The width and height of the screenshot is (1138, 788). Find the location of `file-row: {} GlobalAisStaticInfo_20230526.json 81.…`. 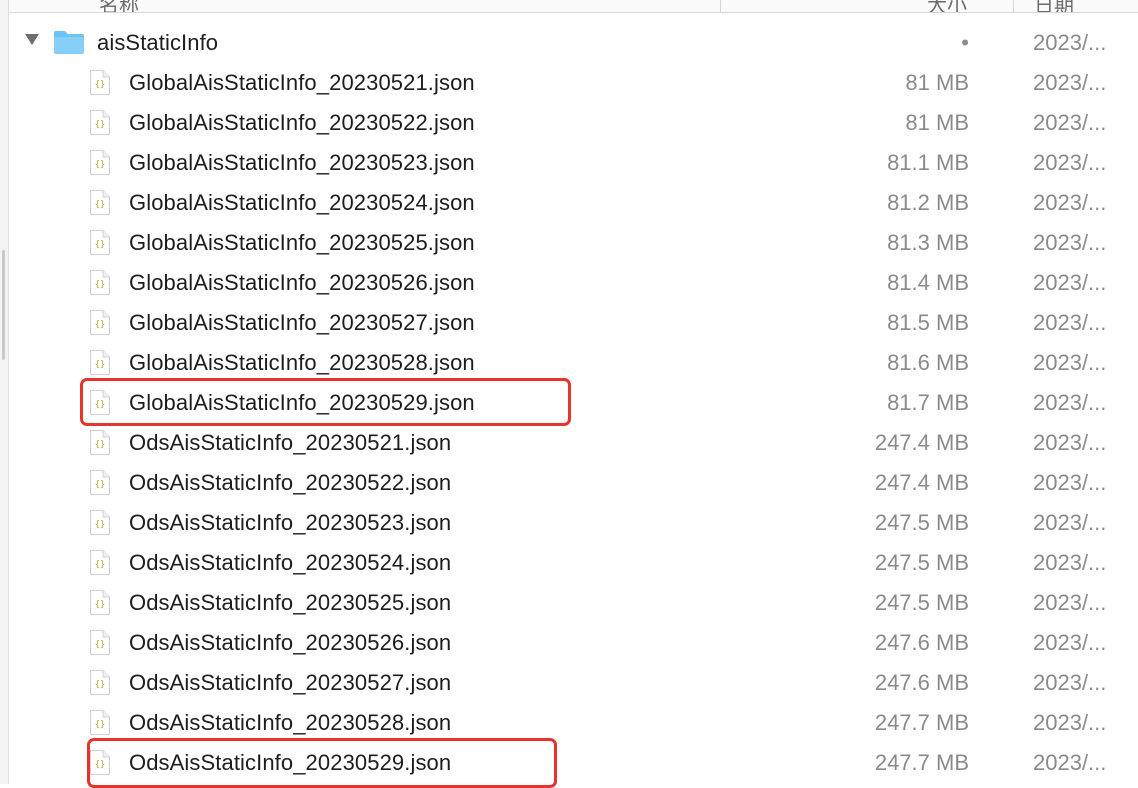

file-row: {} GlobalAisStaticInfo_20230526.json 81.… is located at coordinates (569, 282).